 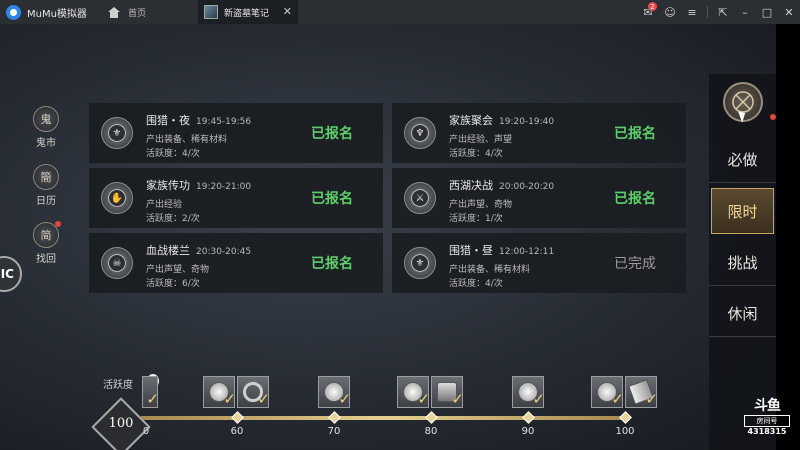 I want to click on menu-calendar: 簡 日历, so click(x=46, y=185).